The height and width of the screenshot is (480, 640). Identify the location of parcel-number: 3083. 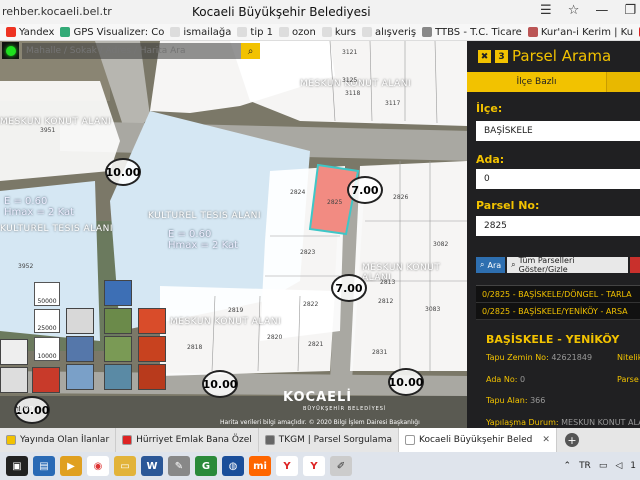
(433, 309).